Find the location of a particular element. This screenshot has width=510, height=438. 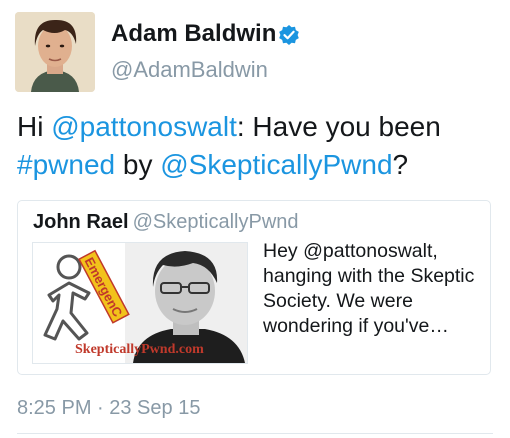

hashtag-link-pwned: #pwned is located at coordinates (66, 164).